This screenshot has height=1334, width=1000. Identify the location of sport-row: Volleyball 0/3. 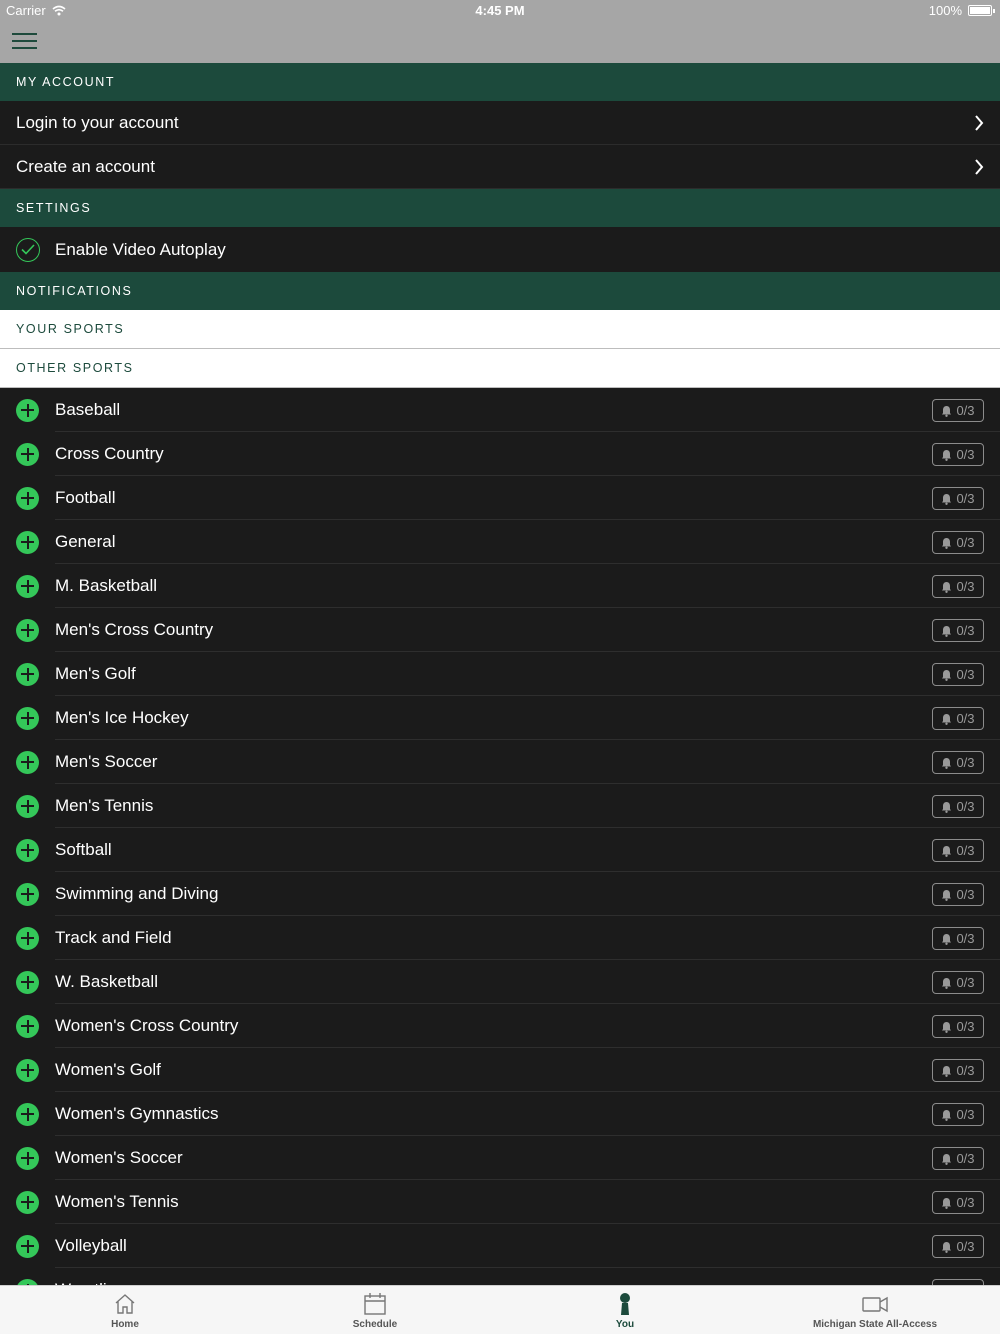
(500, 1246).